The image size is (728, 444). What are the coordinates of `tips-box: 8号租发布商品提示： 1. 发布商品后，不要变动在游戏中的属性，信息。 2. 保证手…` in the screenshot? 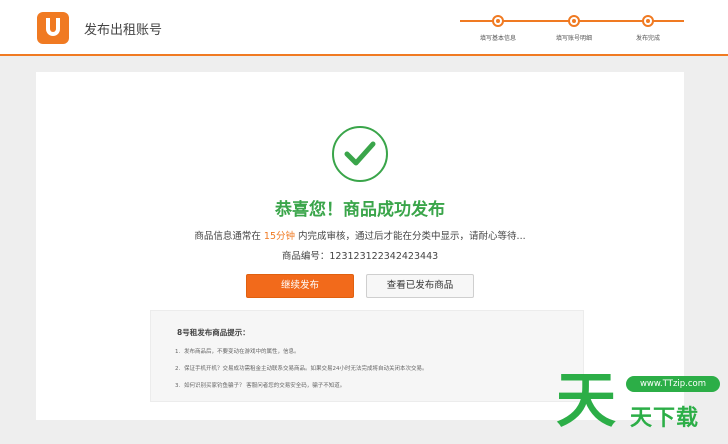 It's located at (367, 356).